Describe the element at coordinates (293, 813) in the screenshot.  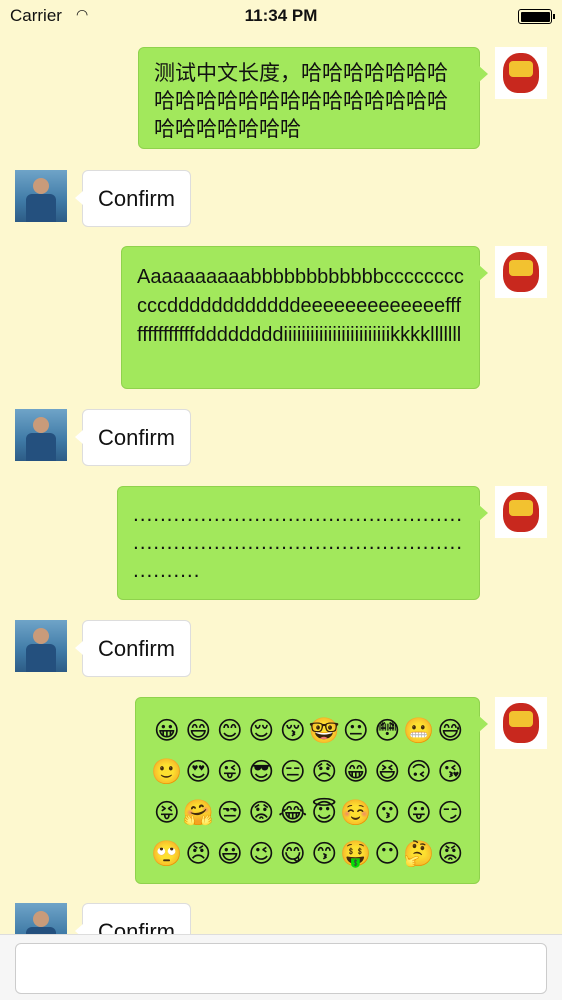
I see `emoji: 😂` at that location.